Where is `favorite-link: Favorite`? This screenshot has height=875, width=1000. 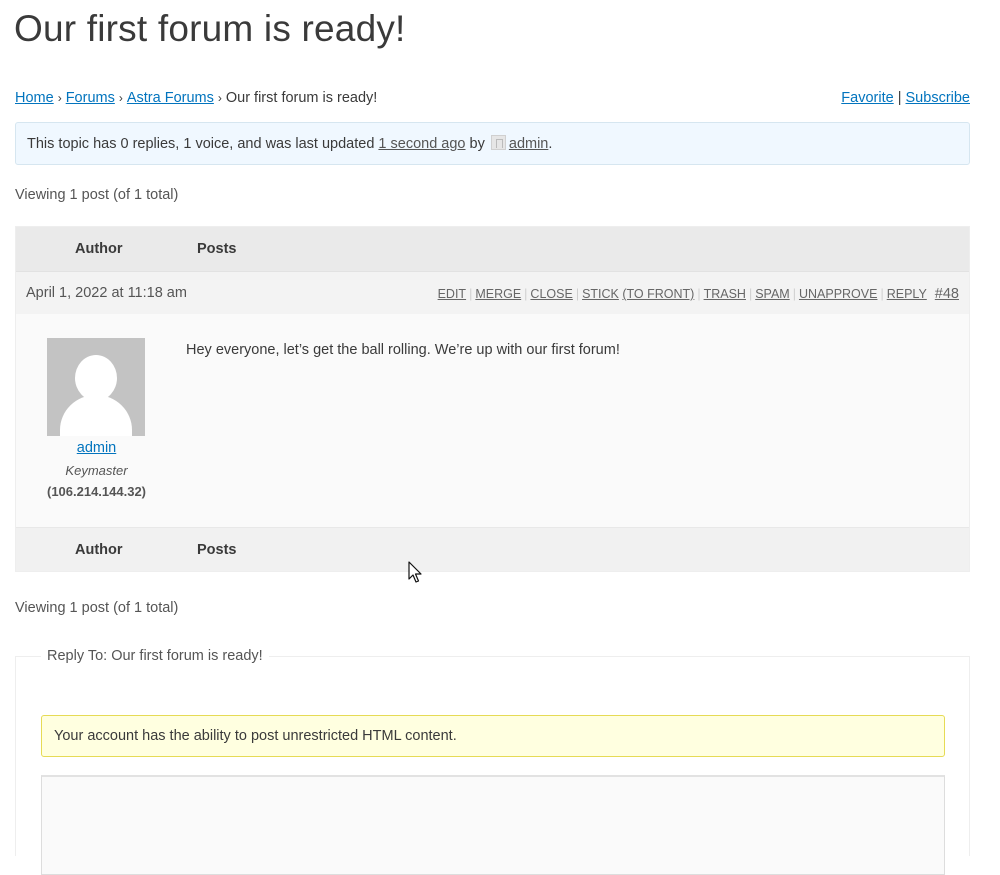
favorite-link: Favorite is located at coordinates (867, 98).